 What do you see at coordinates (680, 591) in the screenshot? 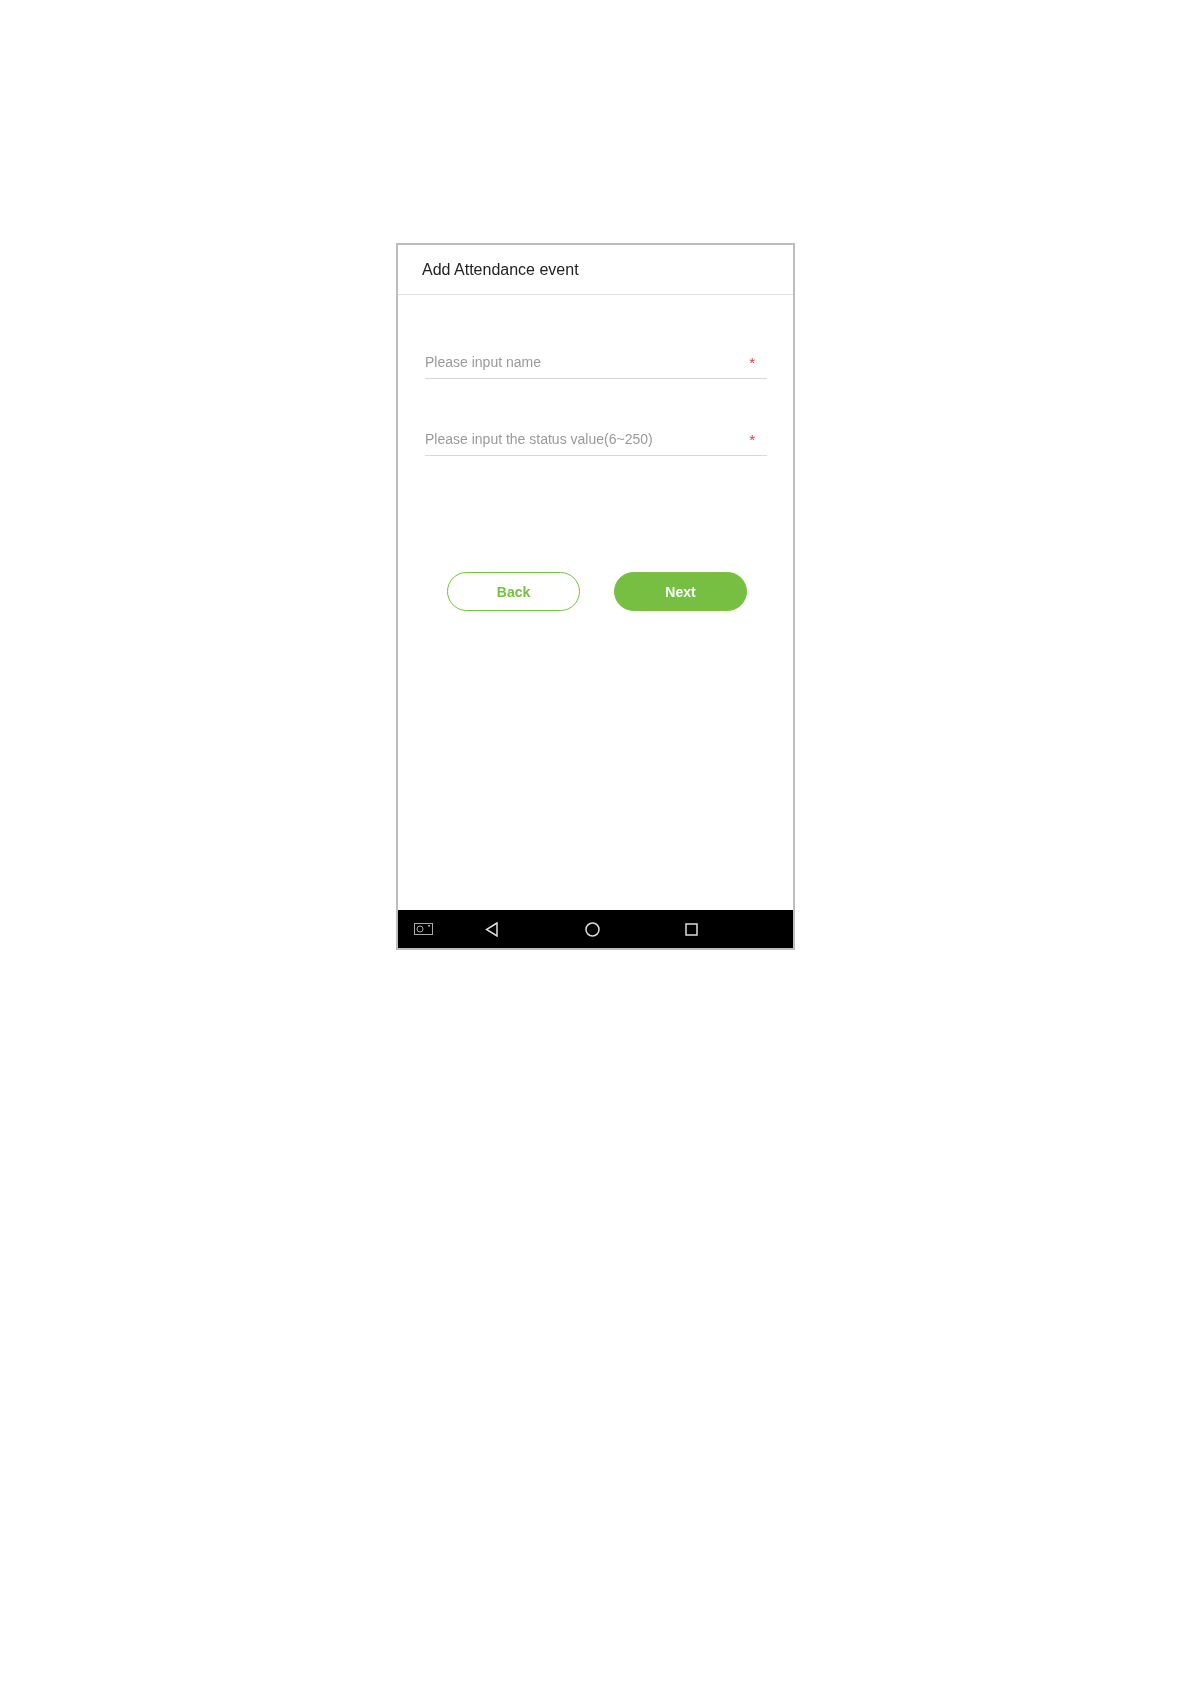
I see `next-button: Next` at bounding box center [680, 591].